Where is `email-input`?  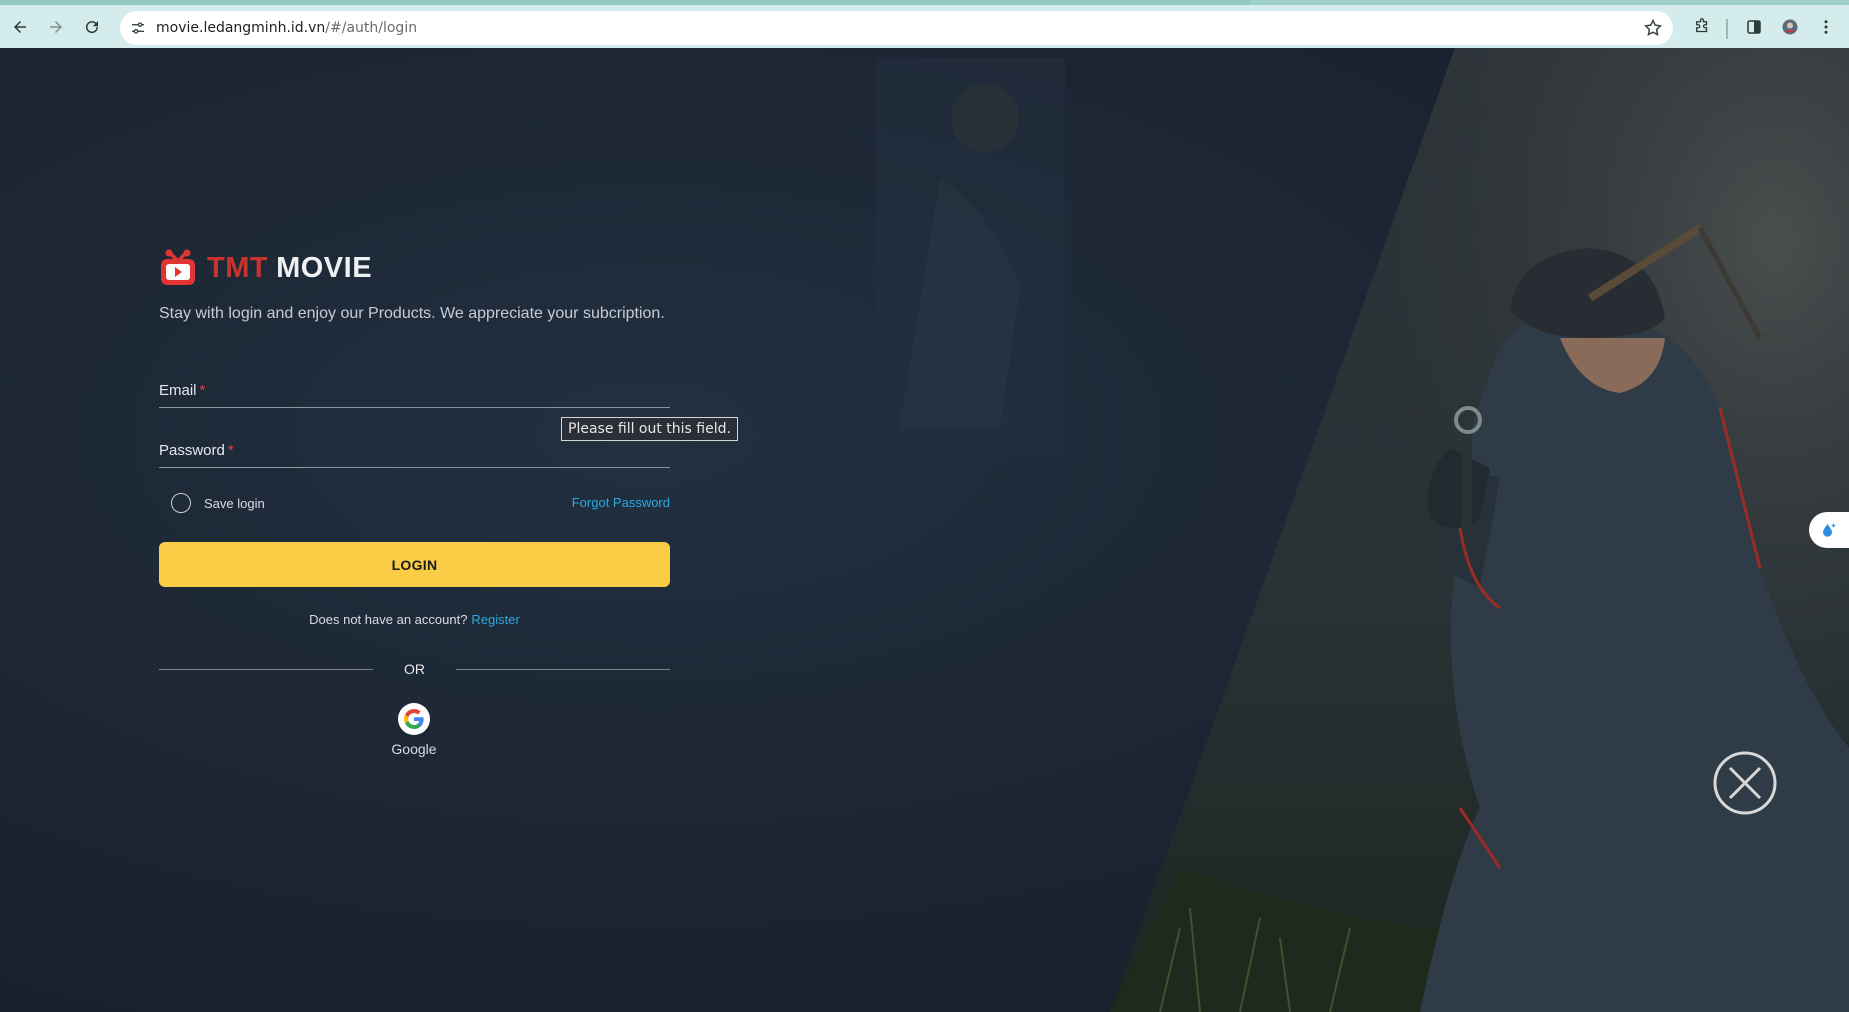 email-input is located at coordinates (414, 392).